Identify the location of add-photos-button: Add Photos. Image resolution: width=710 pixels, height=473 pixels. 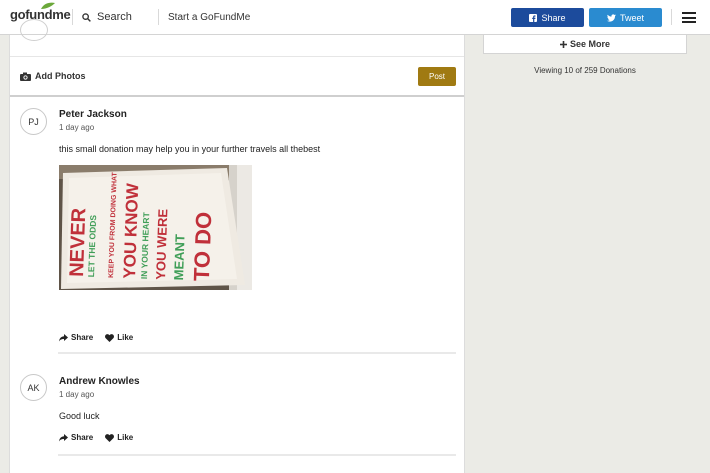
(53, 76).